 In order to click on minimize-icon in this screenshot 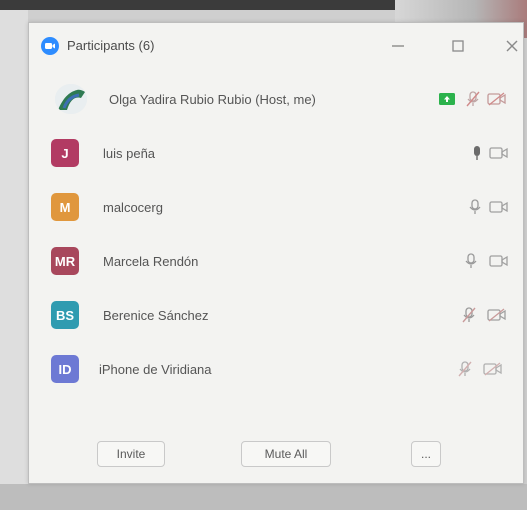, I will do `click(398, 46)`.